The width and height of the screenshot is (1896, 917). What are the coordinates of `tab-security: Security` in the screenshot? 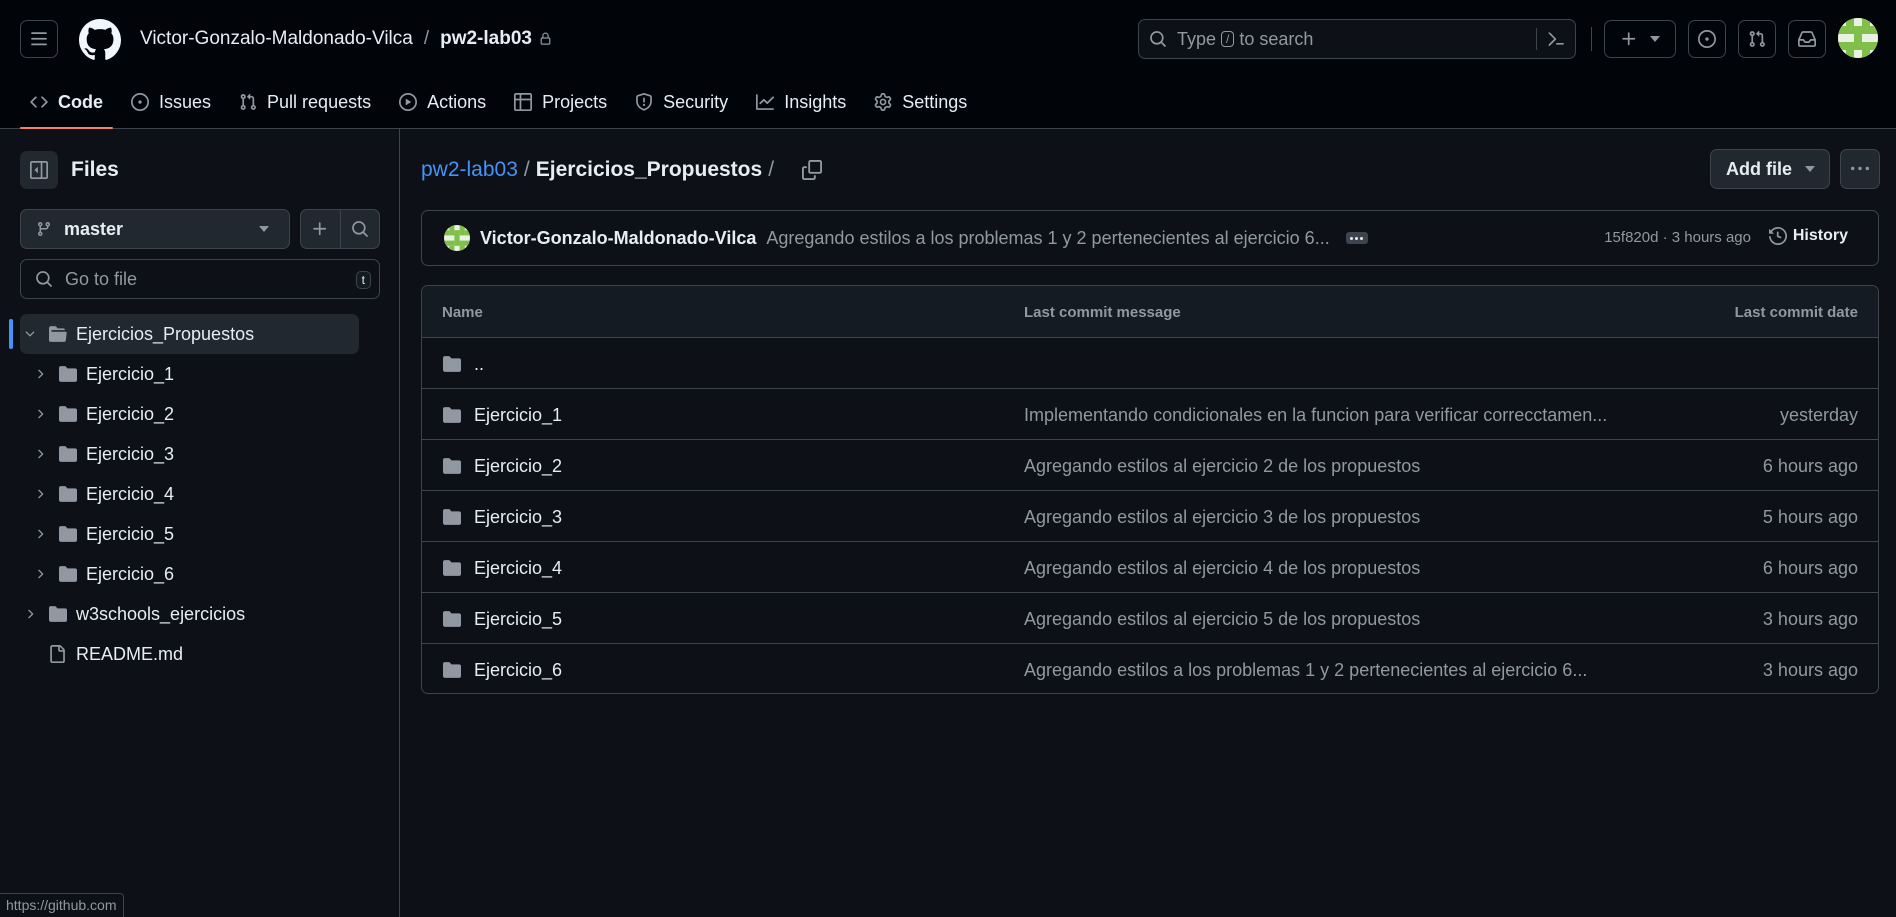 It's located at (681, 102).